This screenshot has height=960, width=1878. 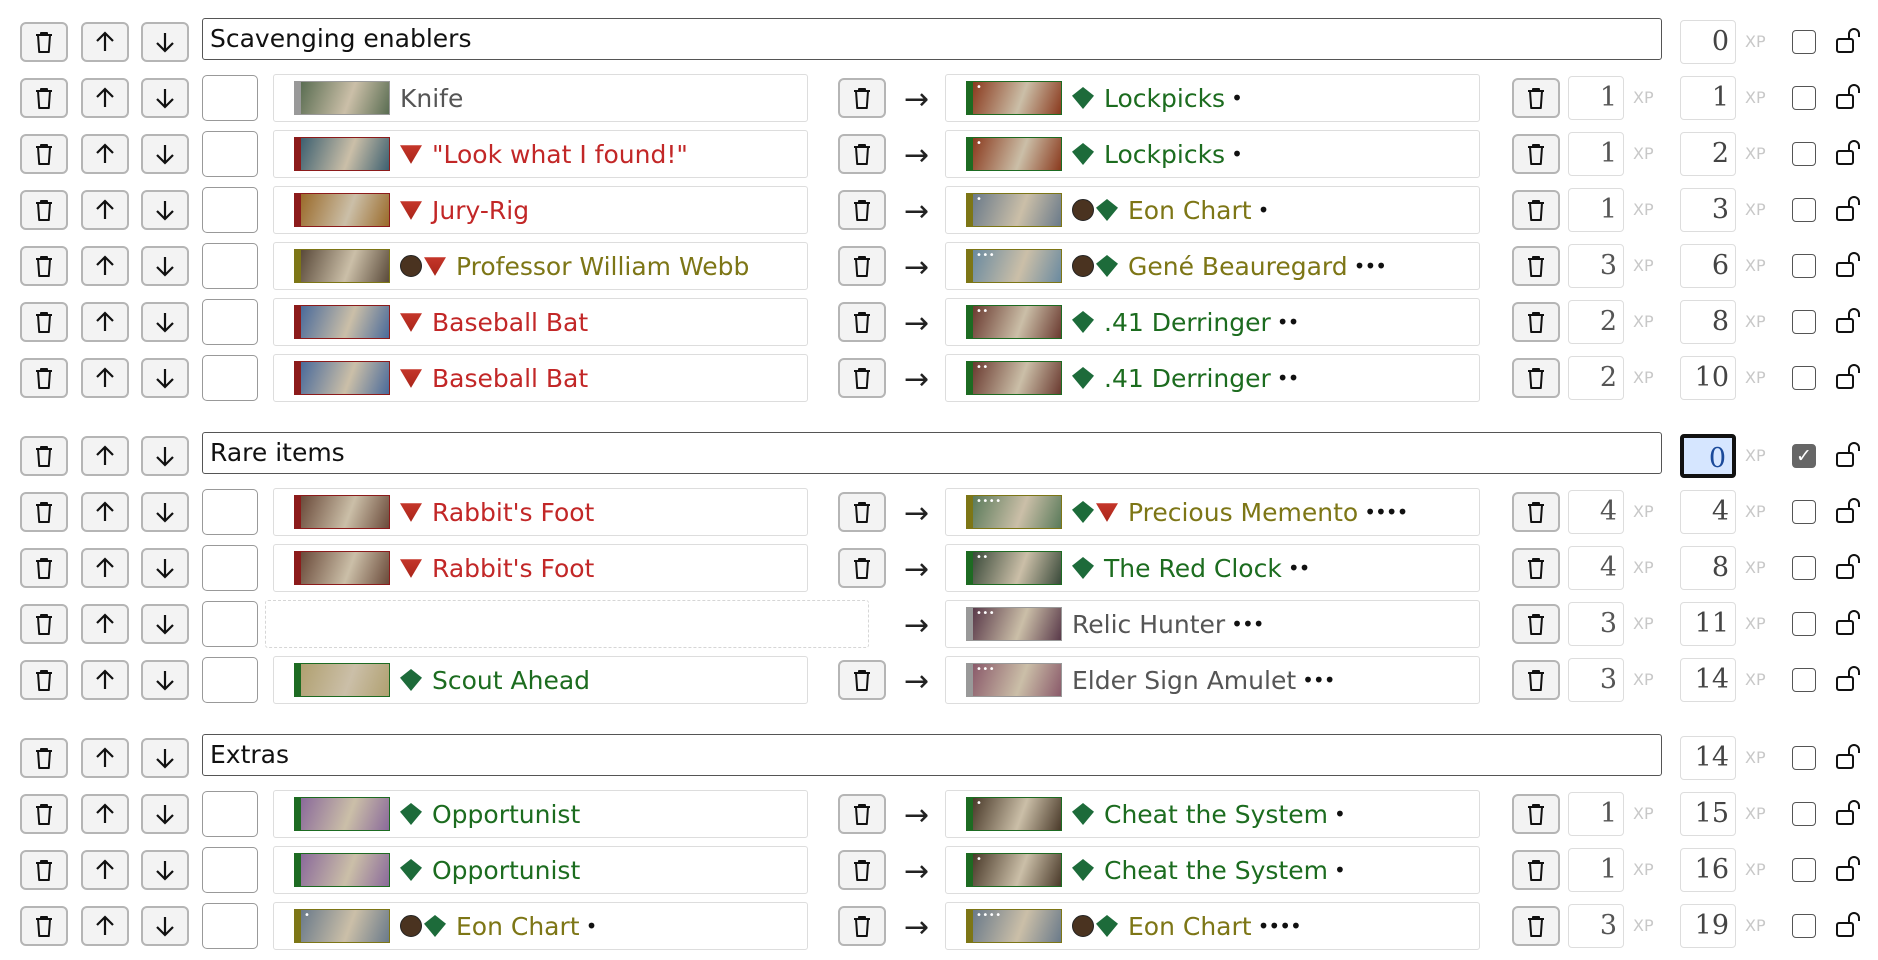 I want to click on row-xp-total: 10, so click(x=1708, y=378).